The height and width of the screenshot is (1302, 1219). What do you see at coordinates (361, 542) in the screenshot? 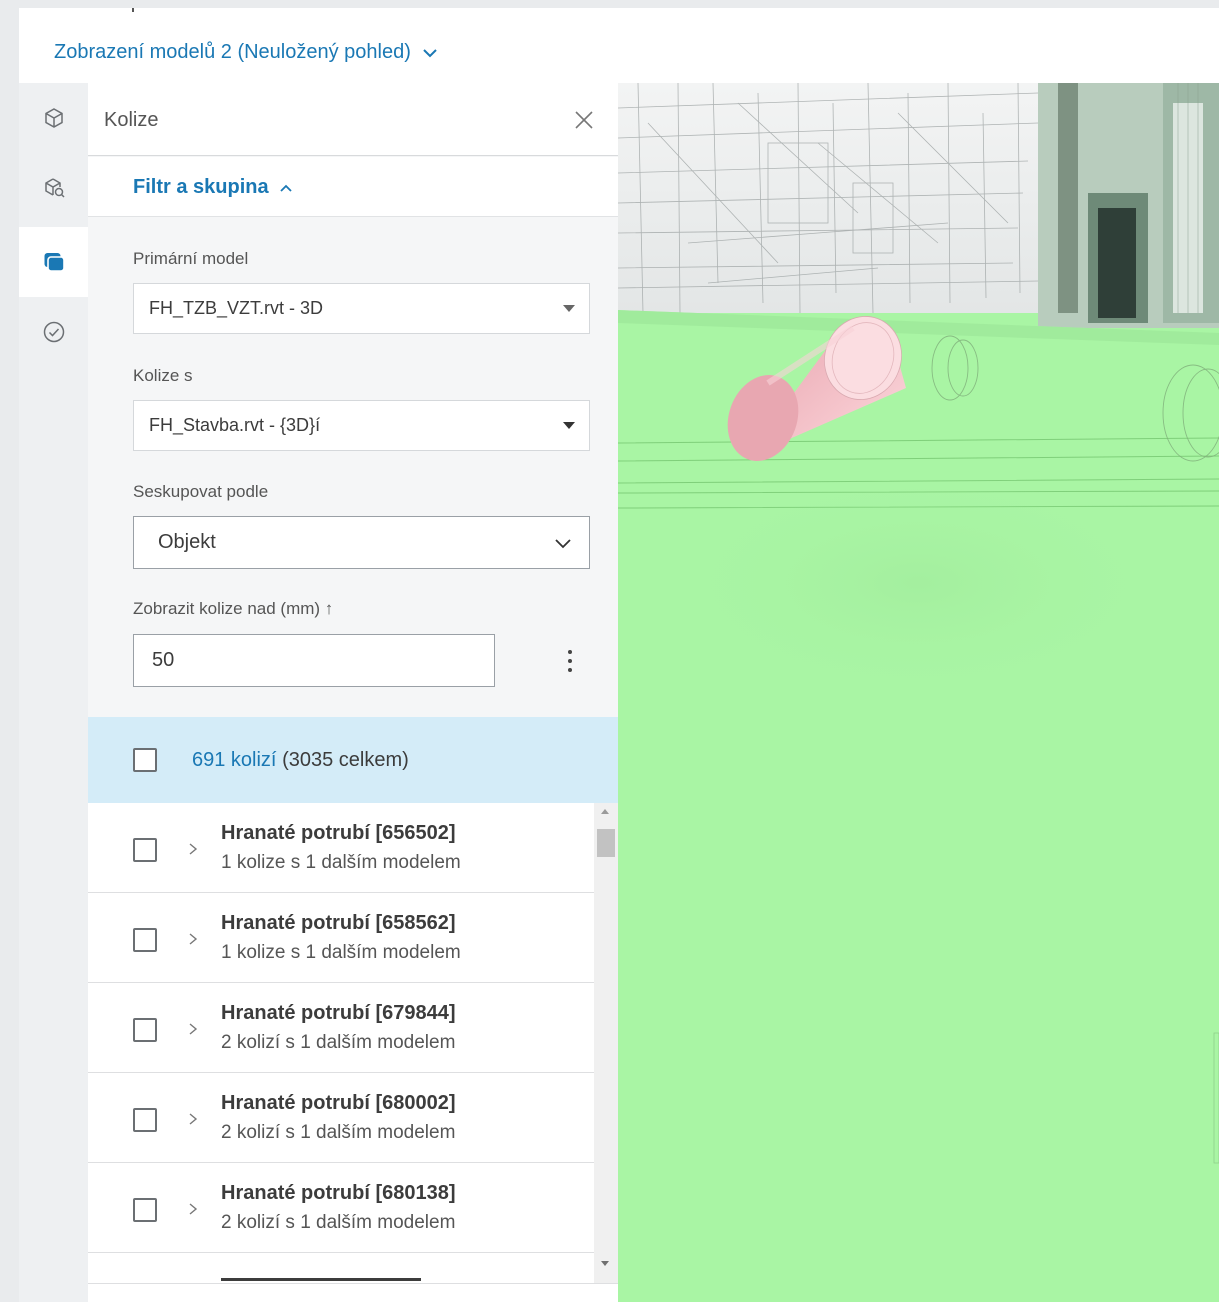
I see `group-by-select: Objekt` at bounding box center [361, 542].